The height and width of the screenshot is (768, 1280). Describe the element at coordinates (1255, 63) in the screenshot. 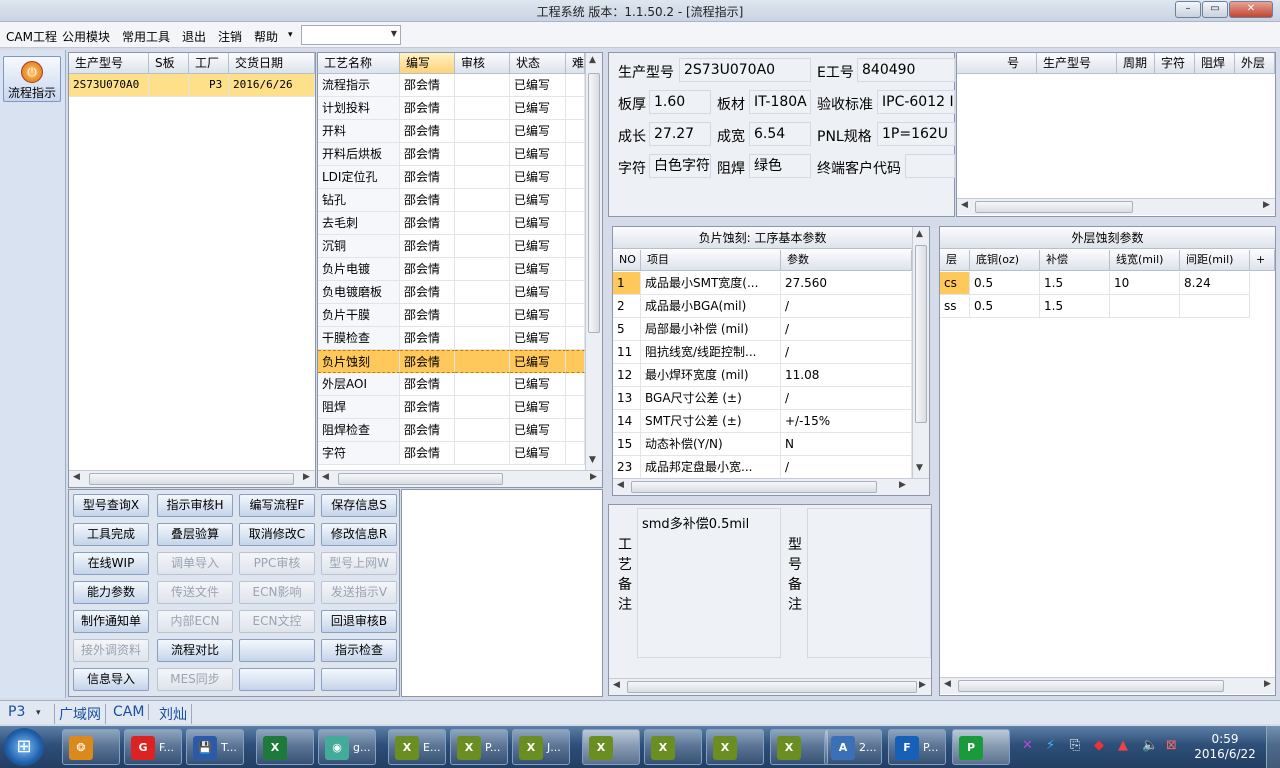

I see `right-col-header: 外层` at that location.